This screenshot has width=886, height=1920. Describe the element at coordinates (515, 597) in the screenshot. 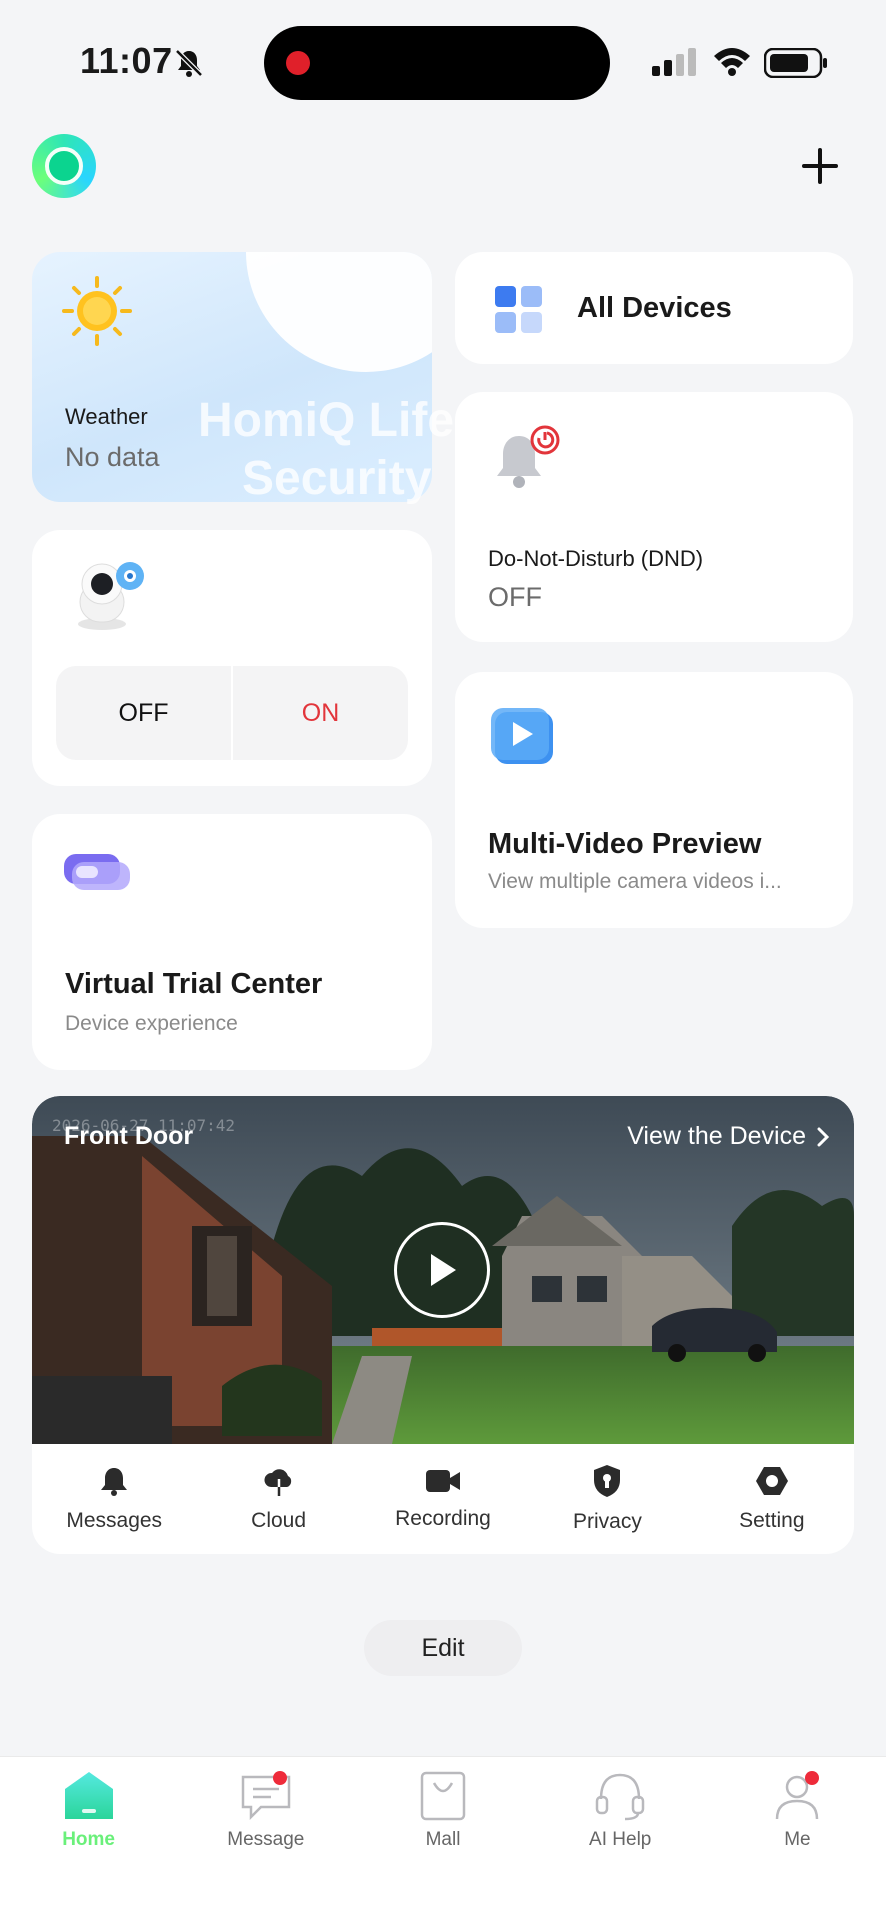

I see `dnd-value: OFF` at that location.